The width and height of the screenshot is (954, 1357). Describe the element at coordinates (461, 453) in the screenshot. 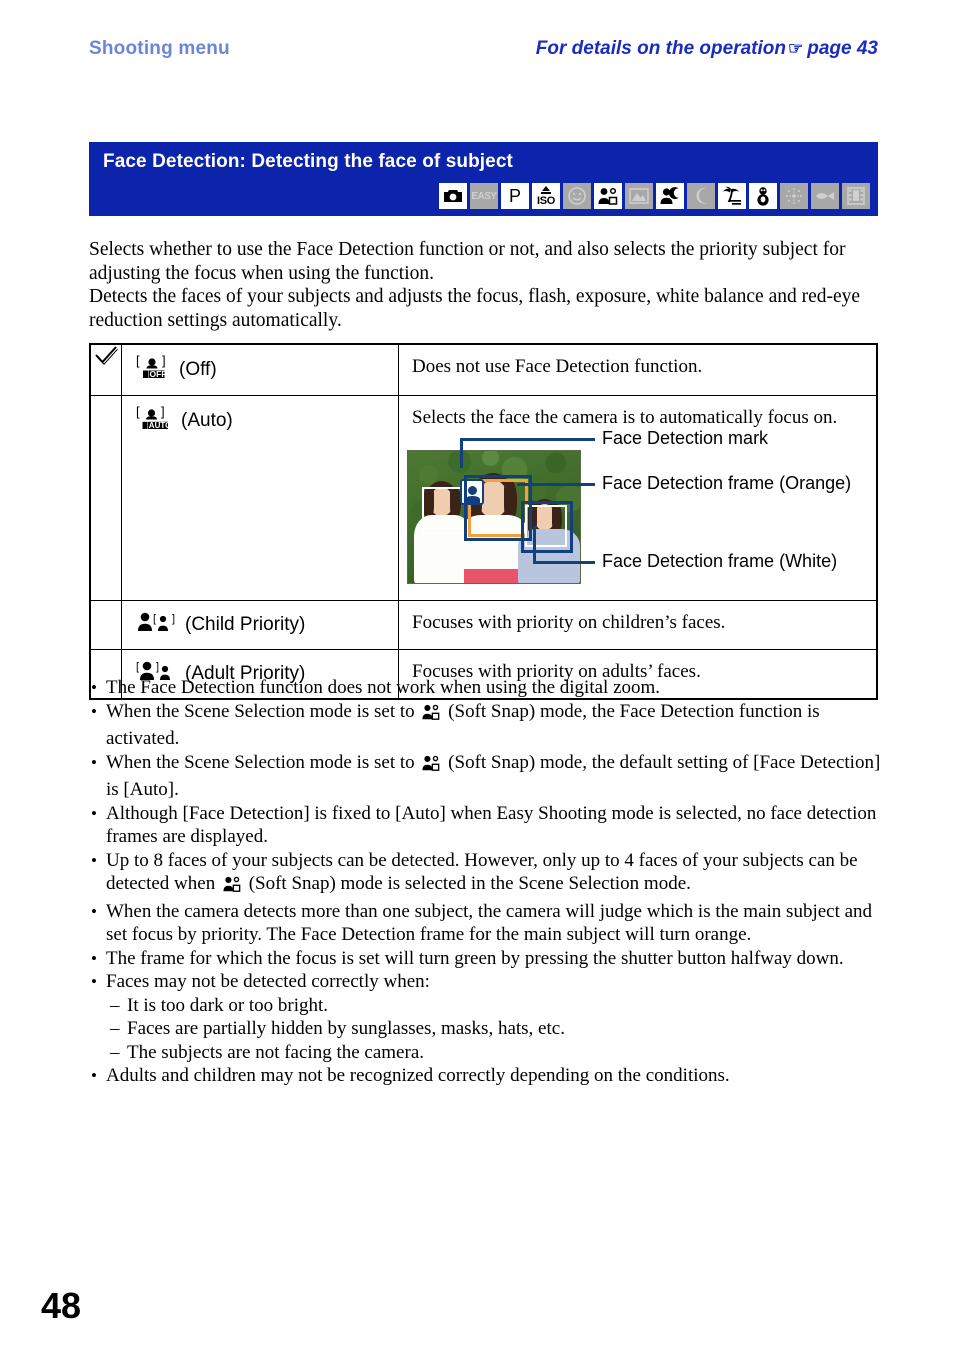

I see `leader-line-mark-vertical` at that location.